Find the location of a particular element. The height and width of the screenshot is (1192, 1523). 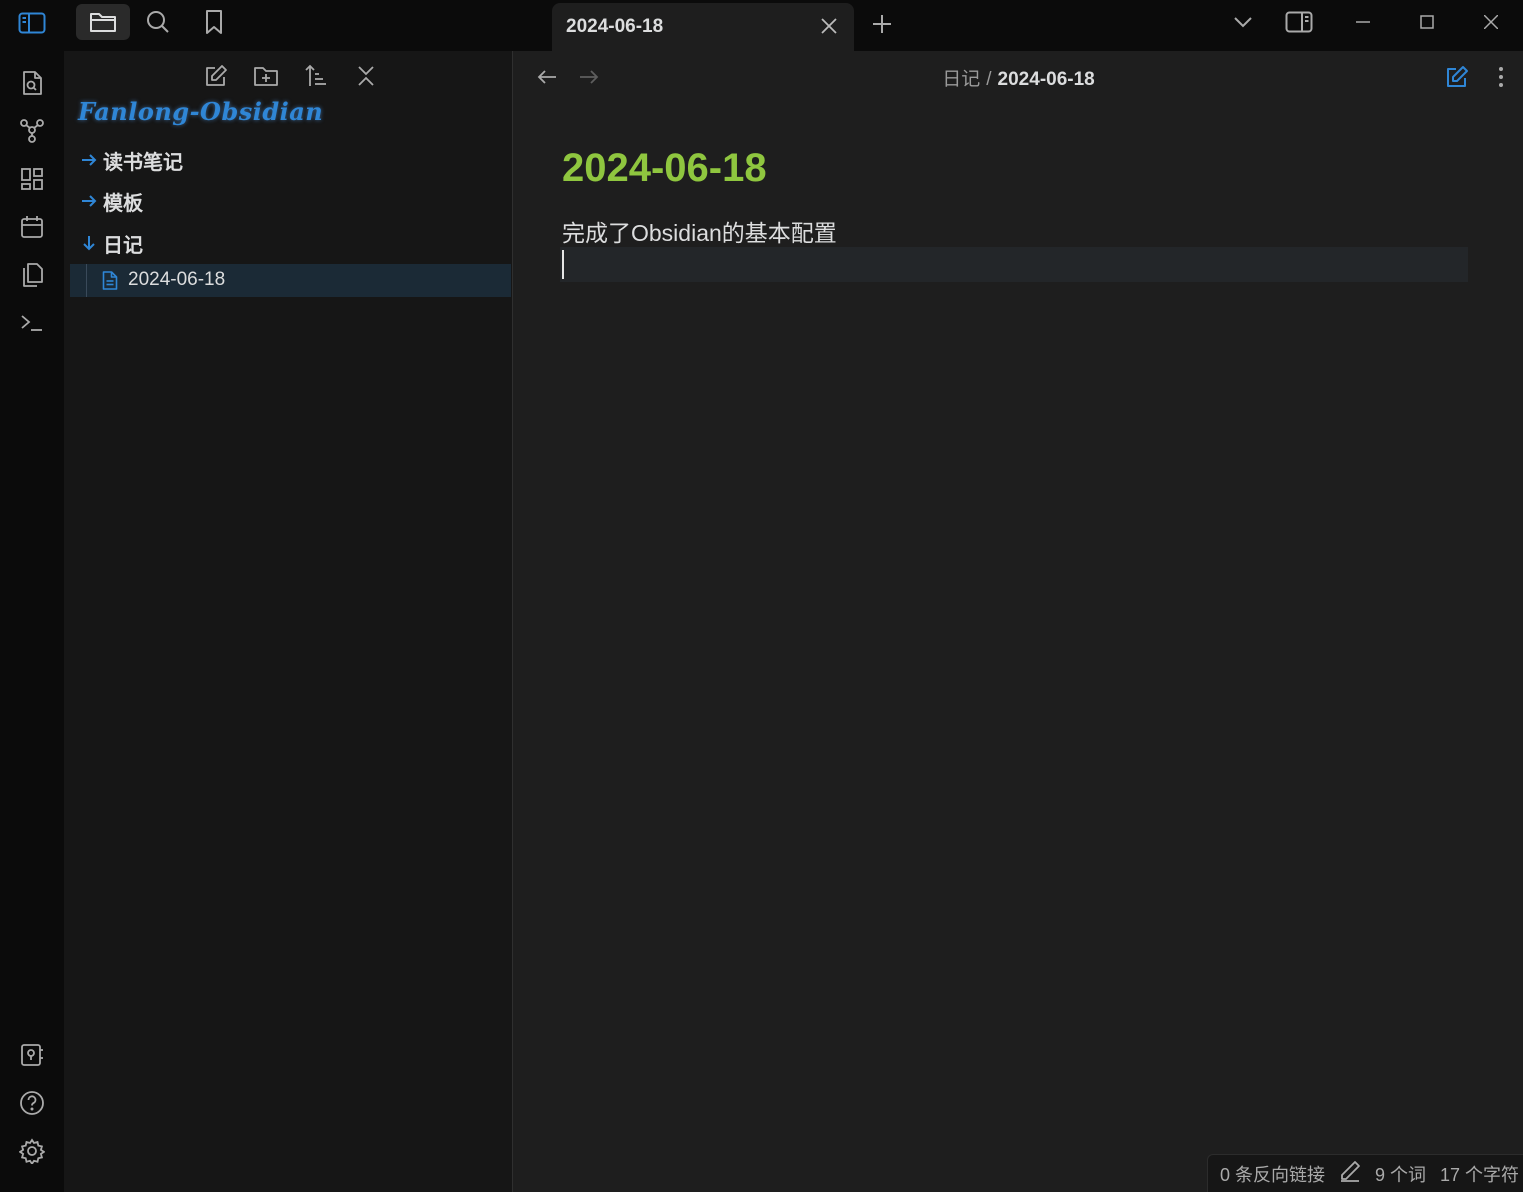

tab-active-note: 2024-06-18 is located at coordinates (703, 27).